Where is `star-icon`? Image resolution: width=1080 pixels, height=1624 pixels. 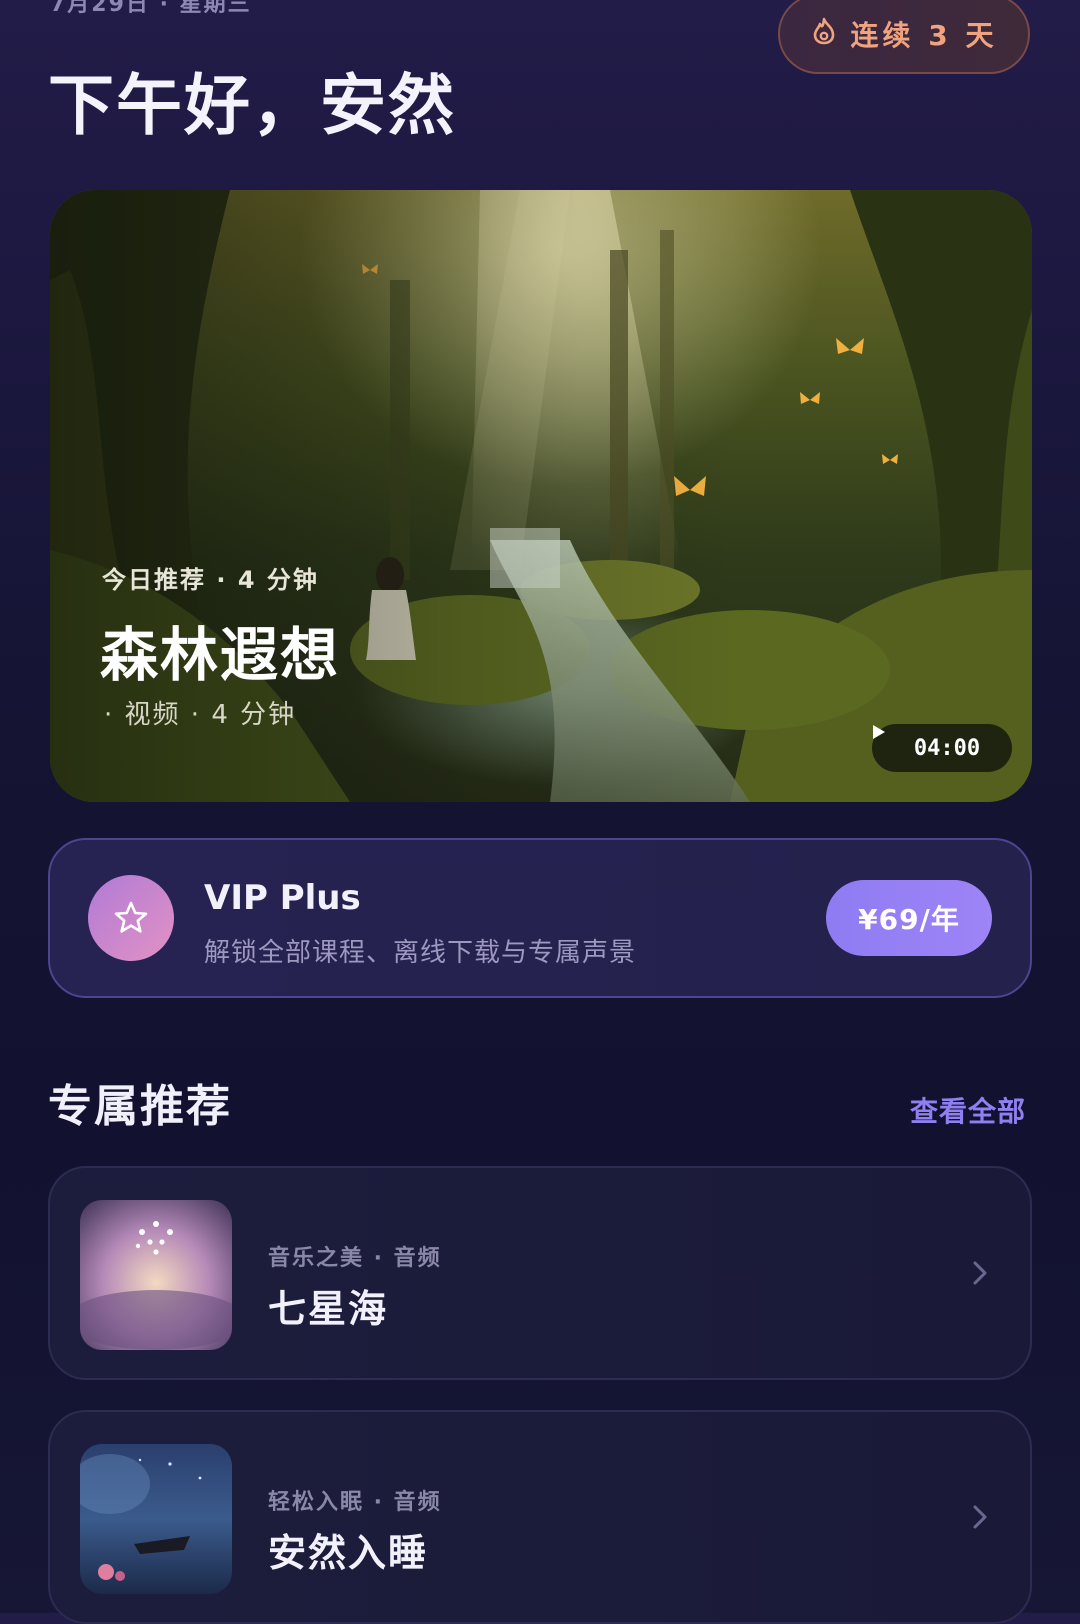 star-icon is located at coordinates (131, 918).